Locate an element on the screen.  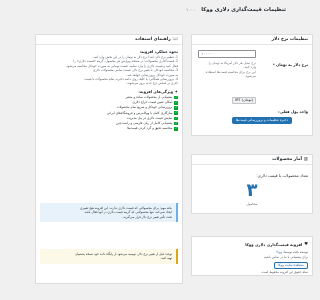
currency-label: واحد پول فعلی: is located at coordinates (293, 111).